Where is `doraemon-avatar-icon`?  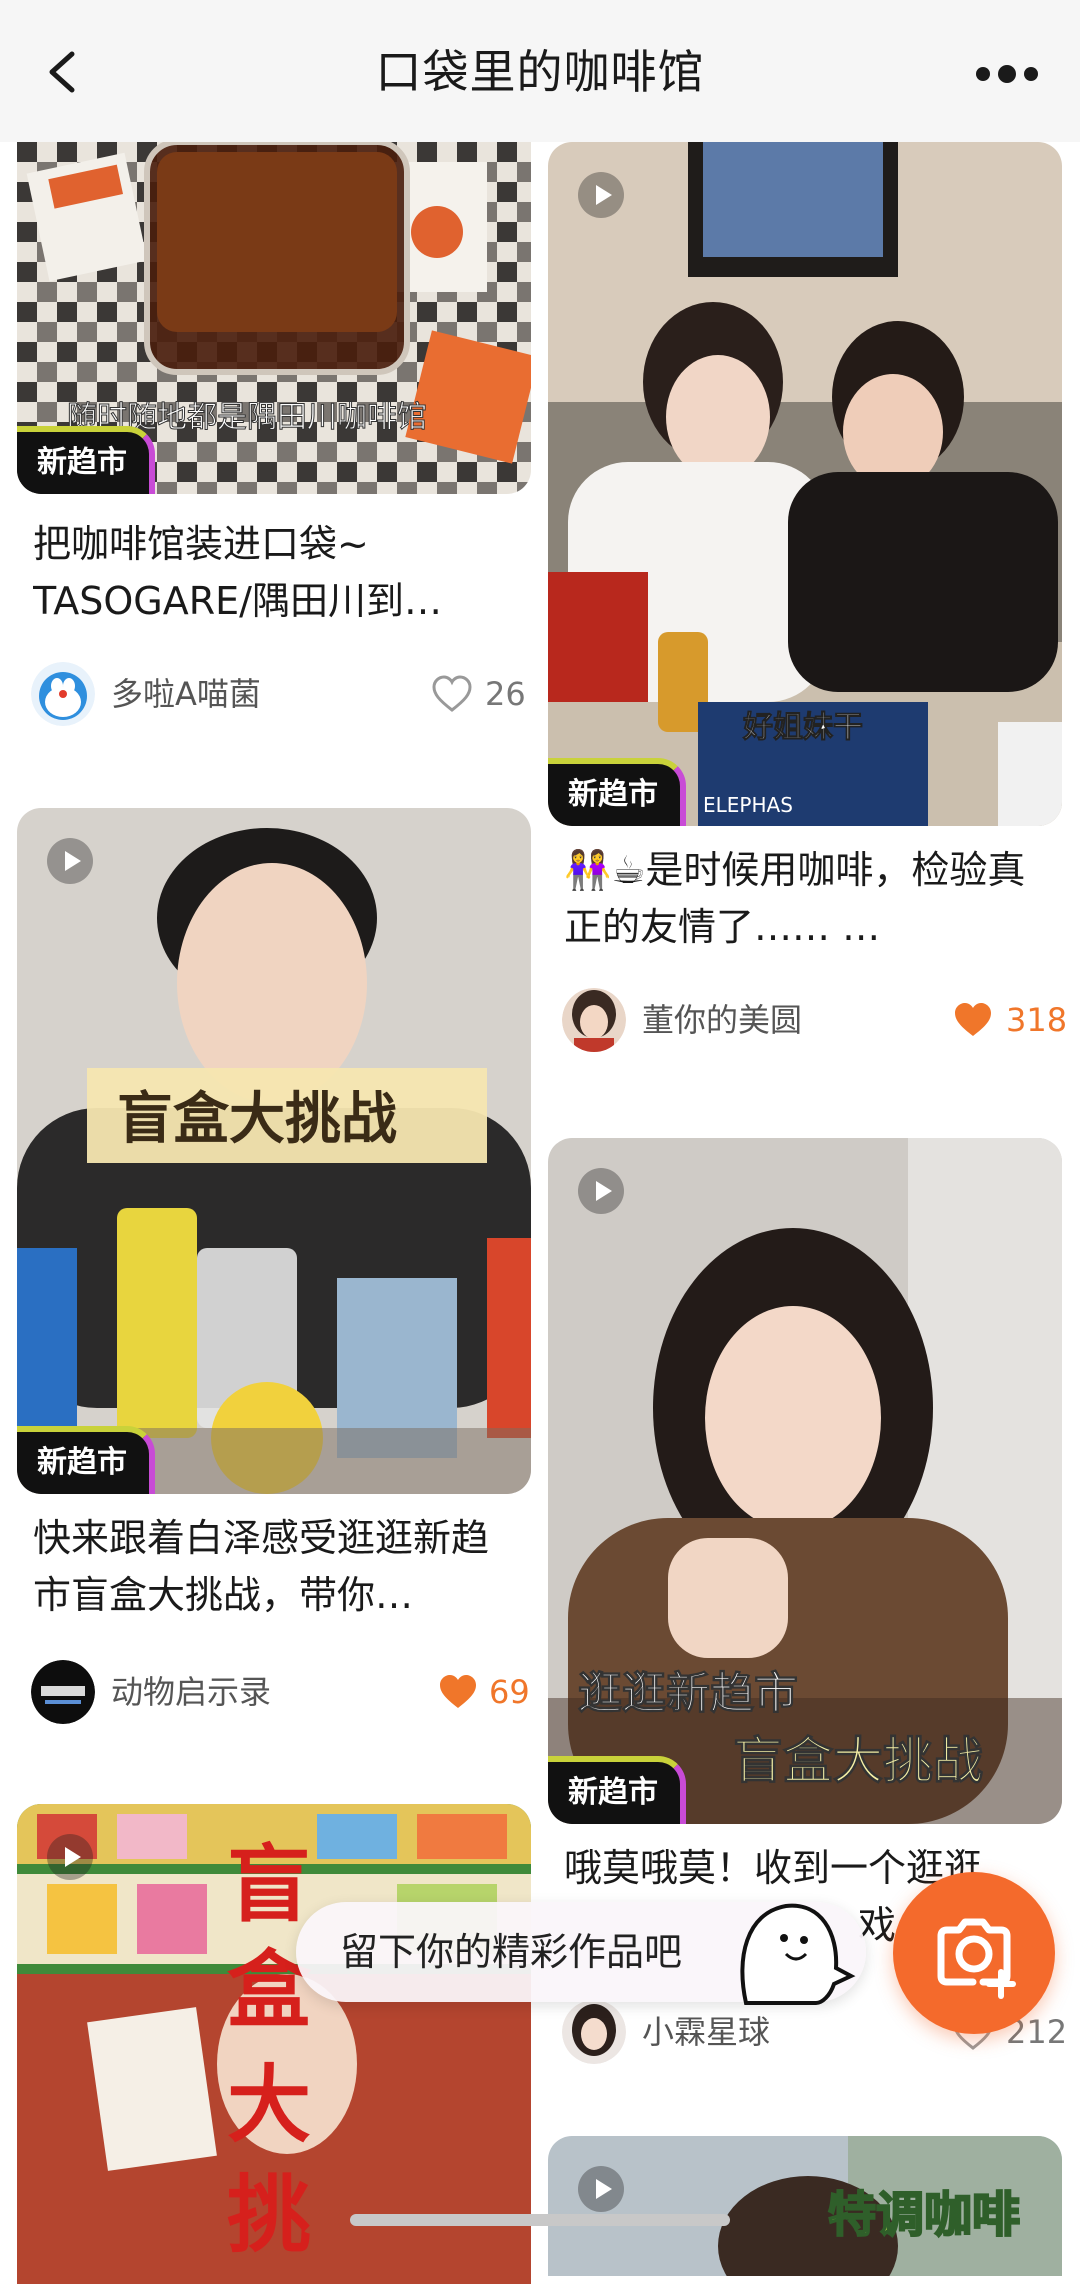 doraemon-avatar-icon is located at coordinates (63, 694).